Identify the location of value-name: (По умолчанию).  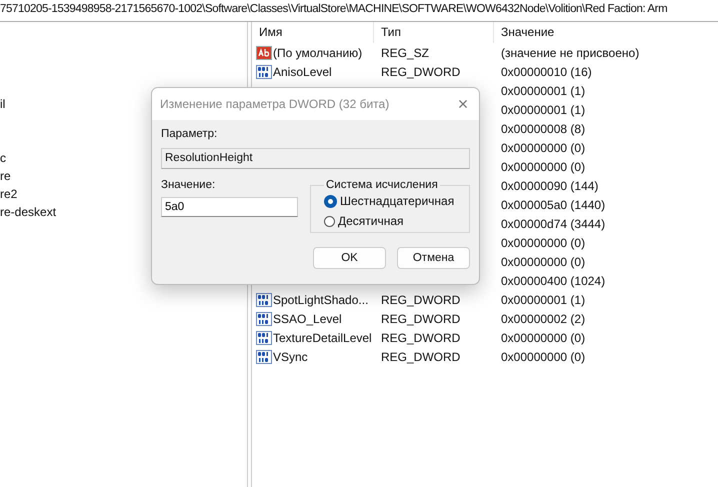
(317, 53).